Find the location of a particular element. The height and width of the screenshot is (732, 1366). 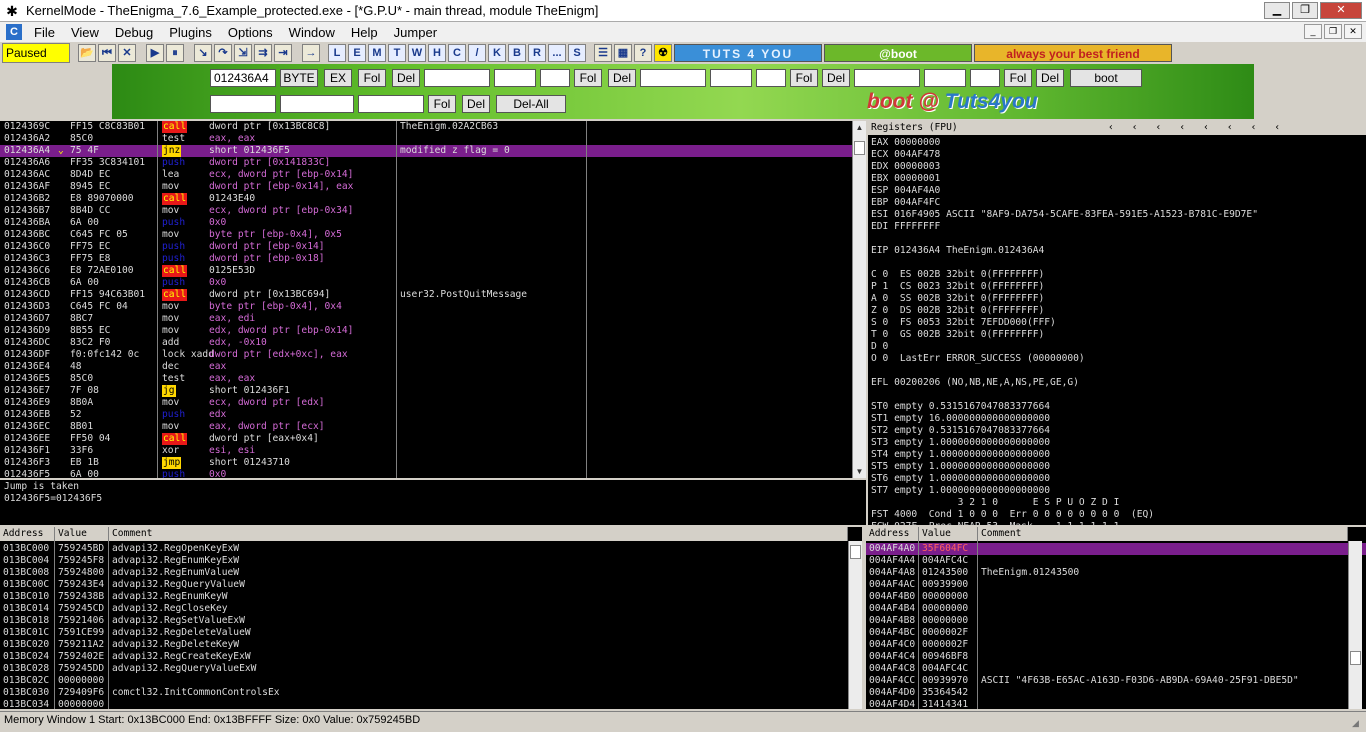

help-icon: ? is located at coordinates (643, 53).